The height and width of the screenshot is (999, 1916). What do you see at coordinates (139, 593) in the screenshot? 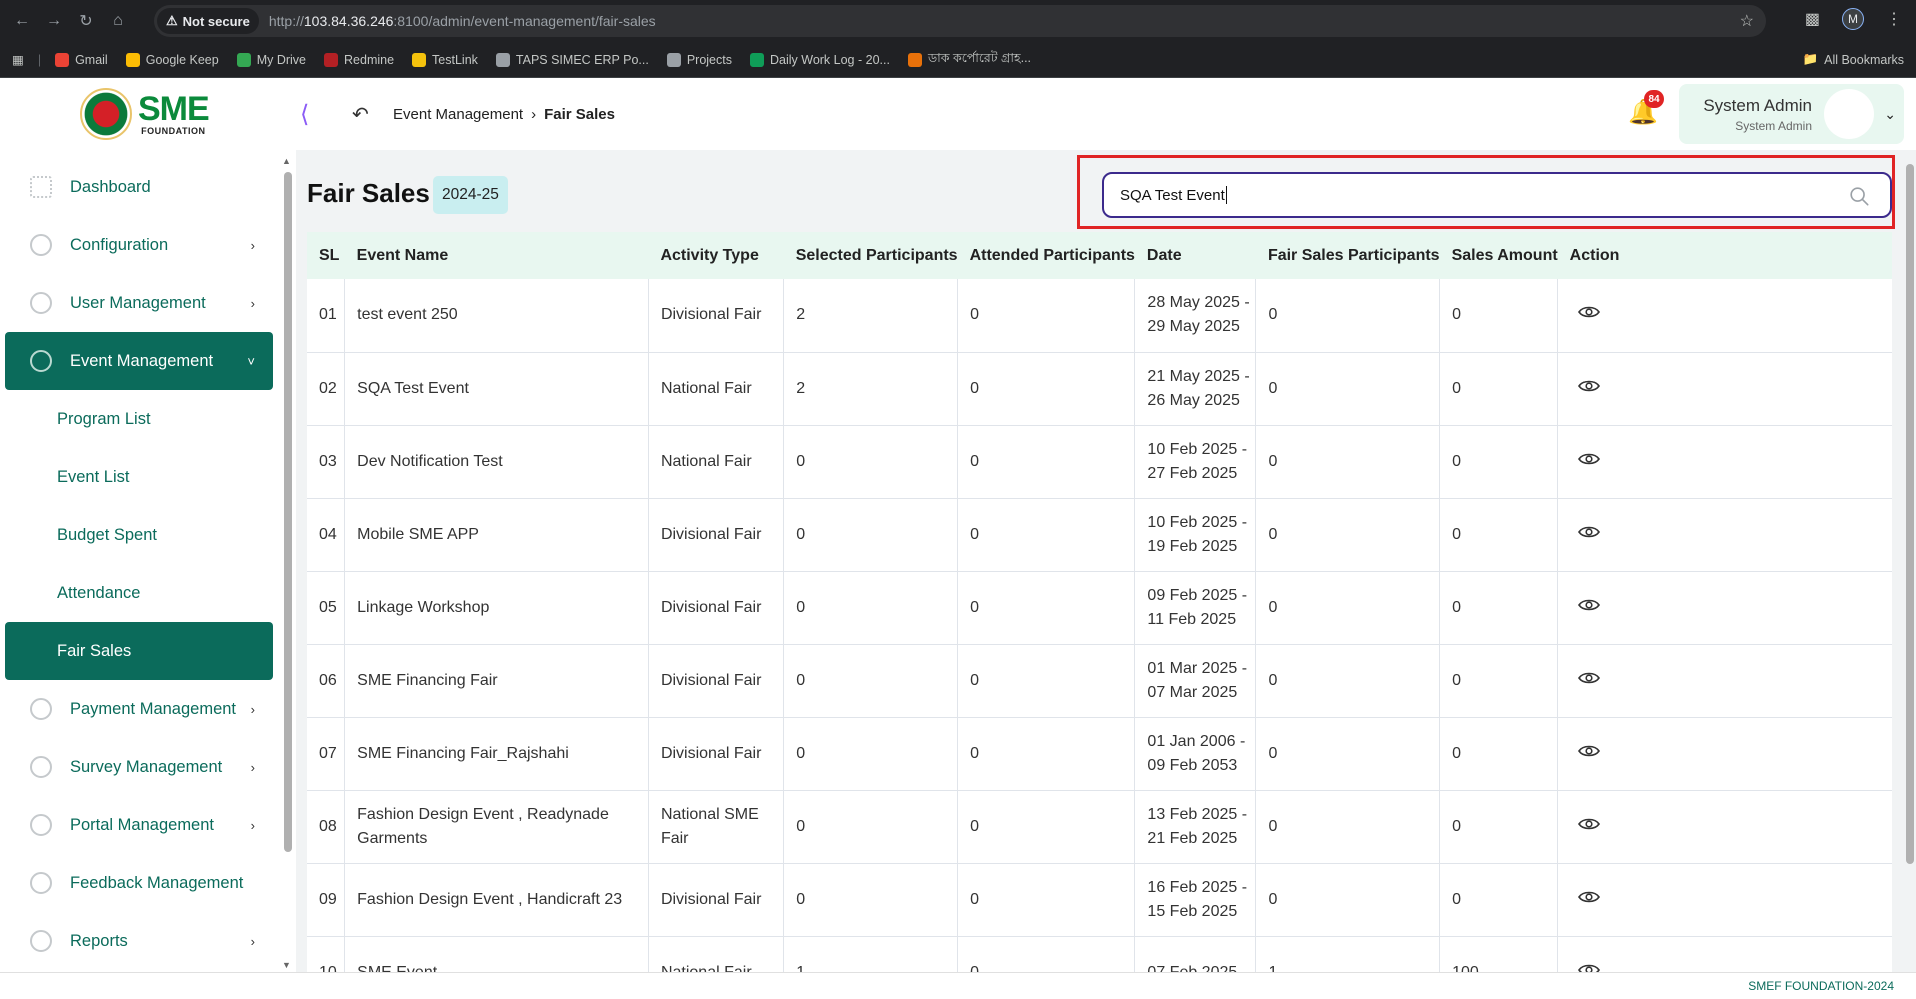
I see `sidebar-item-attendance: Attendance` at bounding box center [139, 593].